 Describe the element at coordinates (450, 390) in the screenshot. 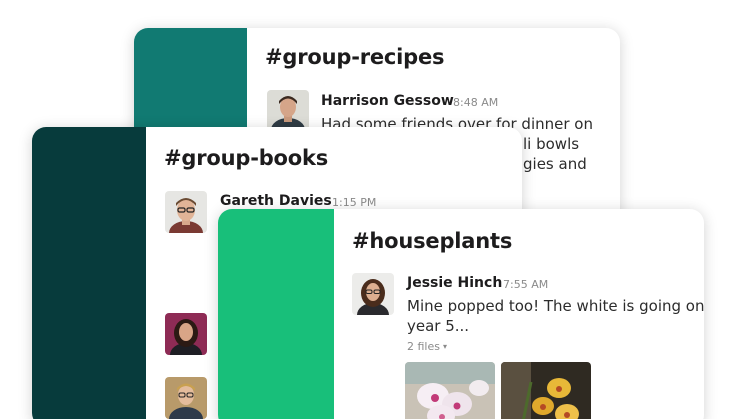

I see `attachment-image-orchid-white` at that location.